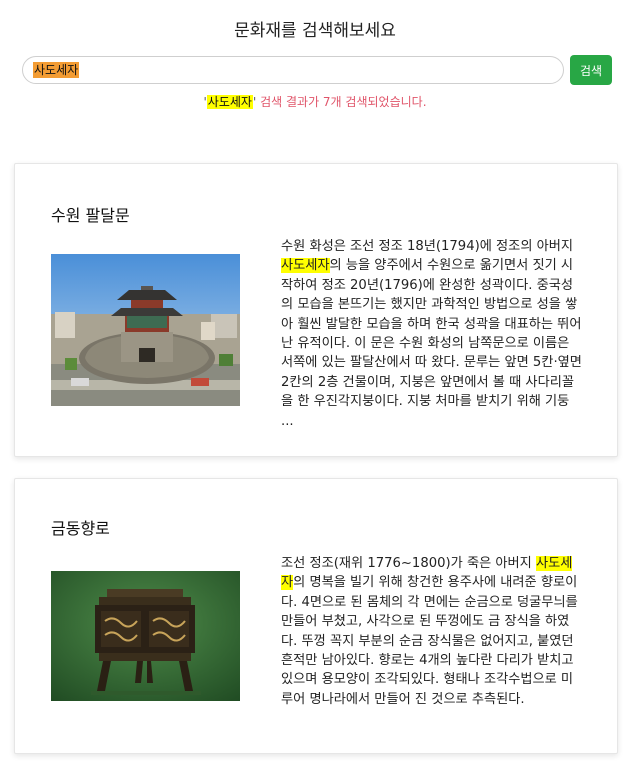  I want to click on keyword-highlight: 사도세자, so click(305, 266).